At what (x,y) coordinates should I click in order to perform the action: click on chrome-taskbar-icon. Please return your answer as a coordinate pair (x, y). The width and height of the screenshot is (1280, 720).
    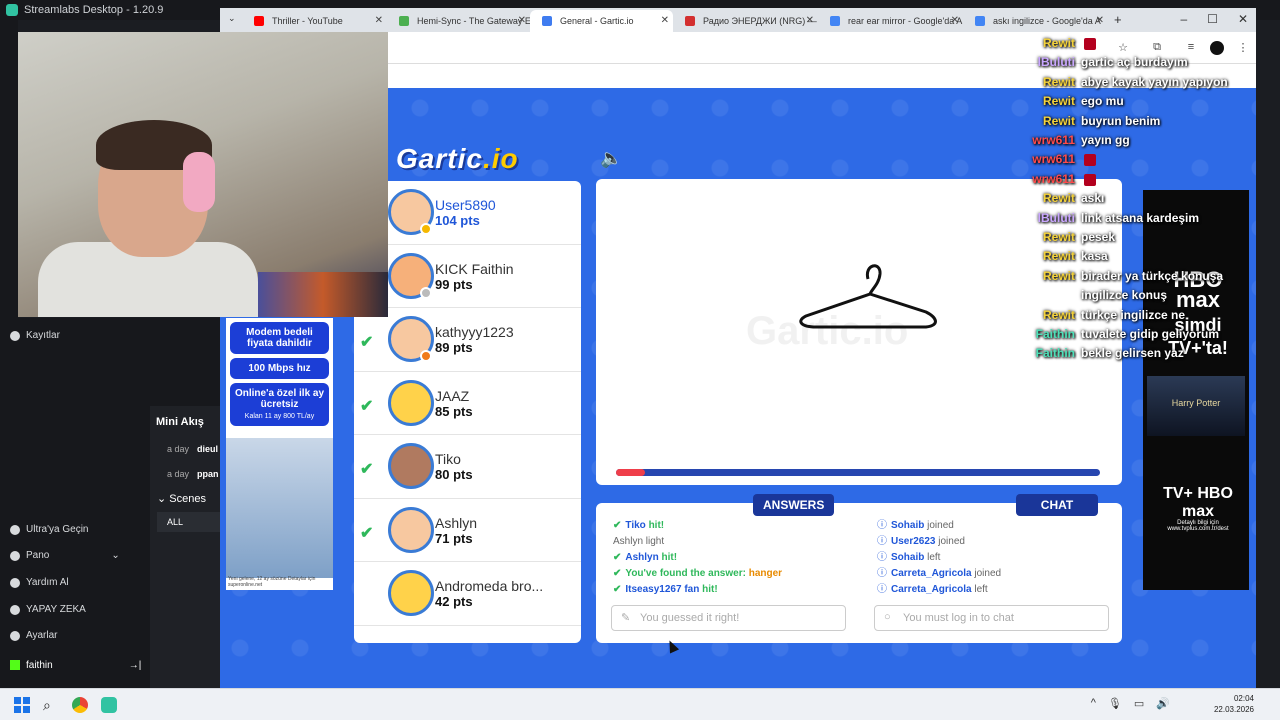
    Looking at the image, I should click on (80, 705).